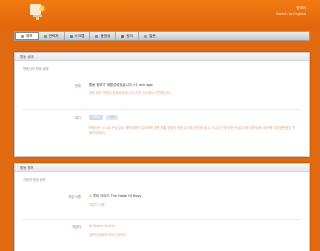 The height and width of the screenshot is (251, 320). I want to click on info-icon, so click(22, 36).